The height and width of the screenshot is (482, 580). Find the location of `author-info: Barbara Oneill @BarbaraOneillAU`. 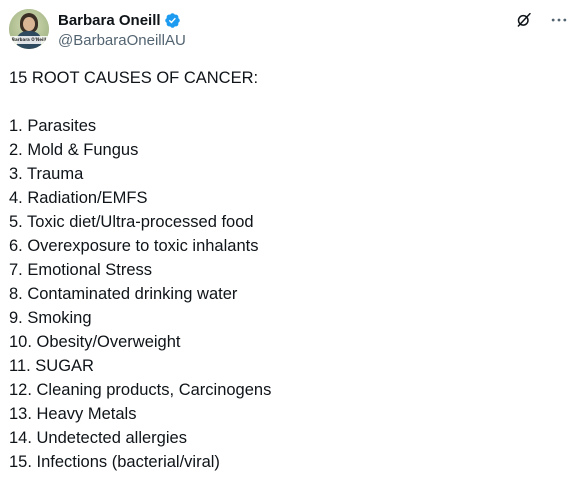

author-info: Barbara Oneill @BarbaraOneillAU is located at coordinates (122, 30).